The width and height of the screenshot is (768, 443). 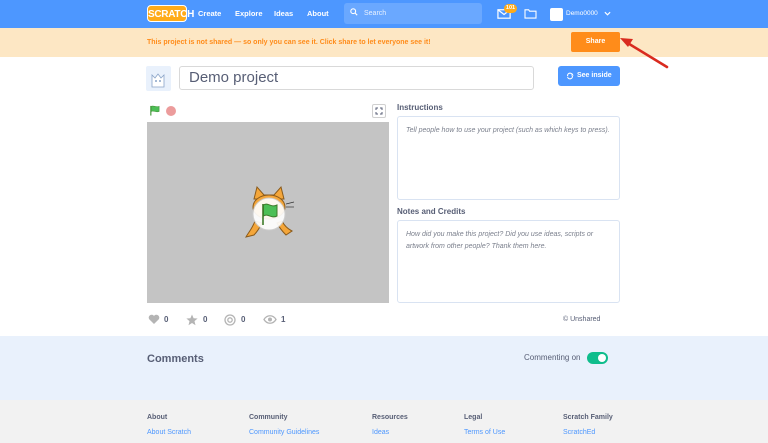 I want to click on fullscreen-icon, so click(x=379, y=111).